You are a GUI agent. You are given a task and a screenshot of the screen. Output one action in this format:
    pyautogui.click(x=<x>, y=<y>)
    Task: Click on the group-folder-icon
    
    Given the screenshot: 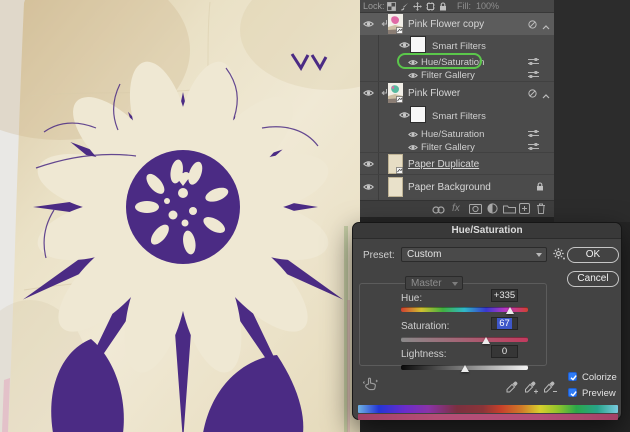 What is the action you would take?
    pyautogui.click(x=509, y=210)
    